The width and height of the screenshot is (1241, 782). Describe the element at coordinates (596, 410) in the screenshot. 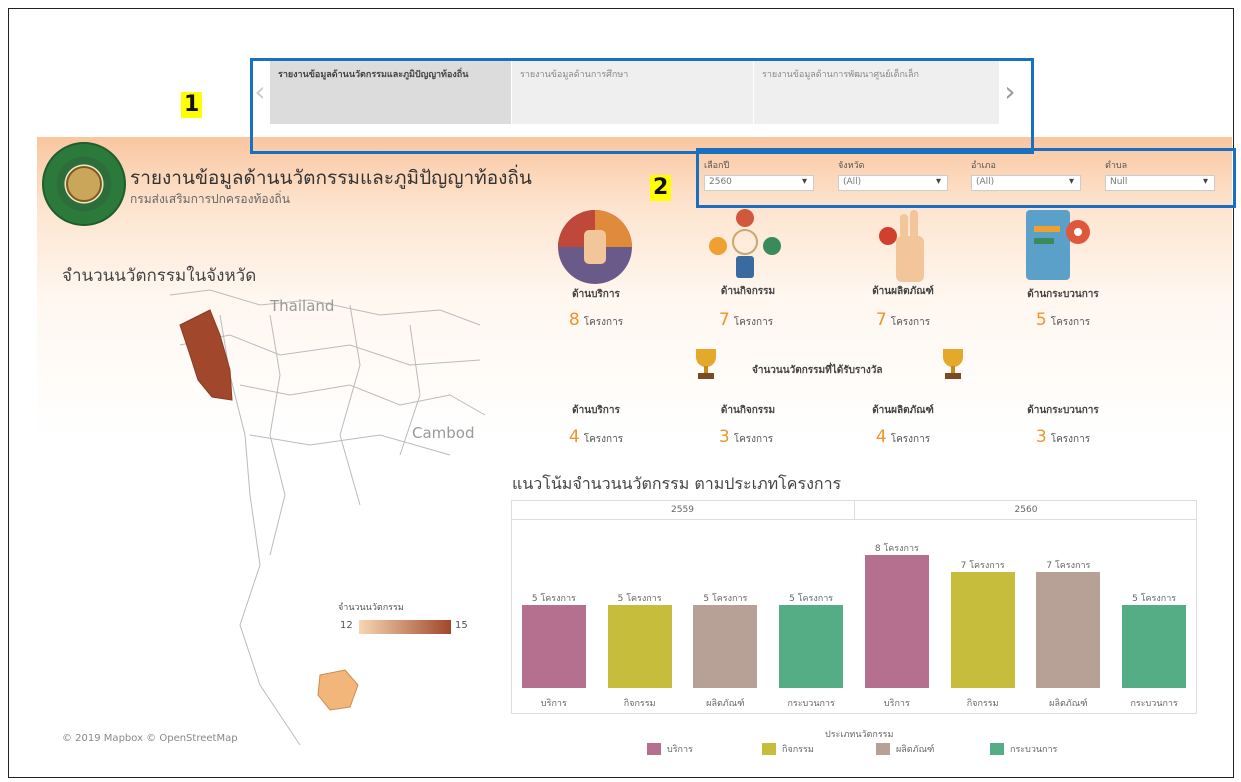

I see `award-service-label: ด้านบริการ` at that location.